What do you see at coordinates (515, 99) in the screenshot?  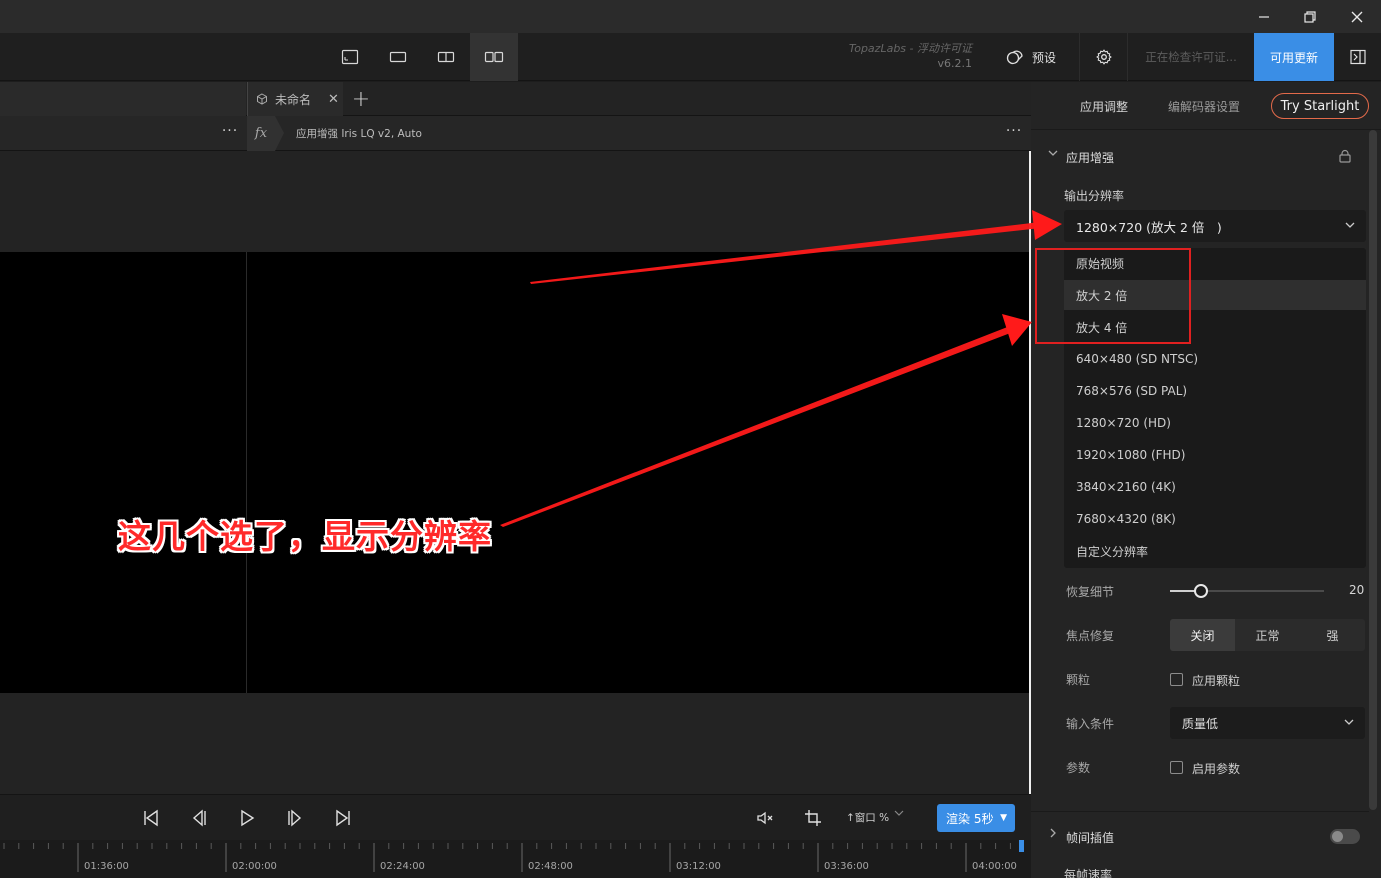 I see `tab-bar: 未命名 ✕ +` at bounding box center [515, 99].